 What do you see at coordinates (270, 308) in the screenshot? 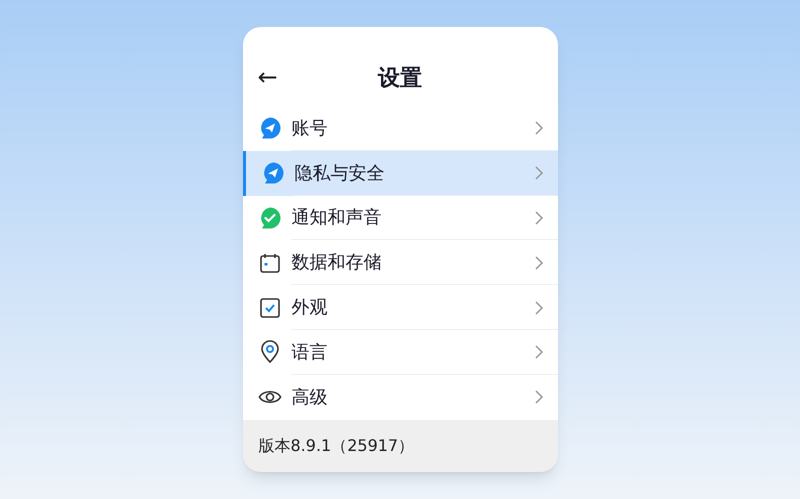
I see `checkbox-icon` at bounding box center [270, 308].